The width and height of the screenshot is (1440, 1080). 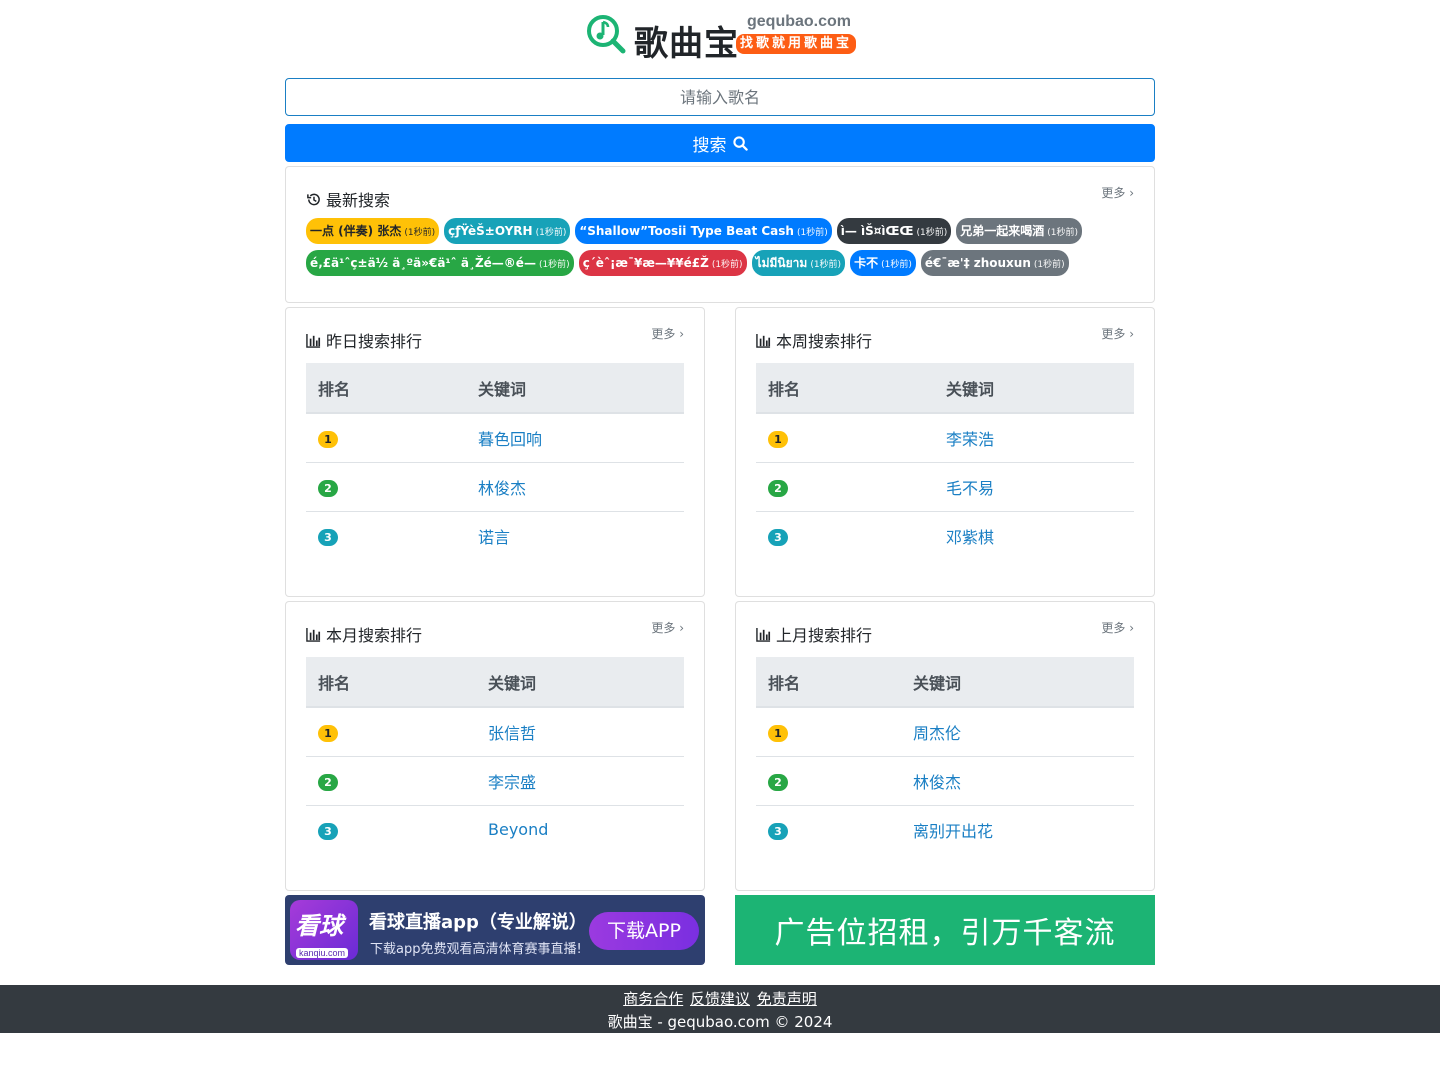 What do you see at coordinates (953, 831) in the screenshot?
I see `keyword-link: 离别开出花` at bounding box center [953, 831].